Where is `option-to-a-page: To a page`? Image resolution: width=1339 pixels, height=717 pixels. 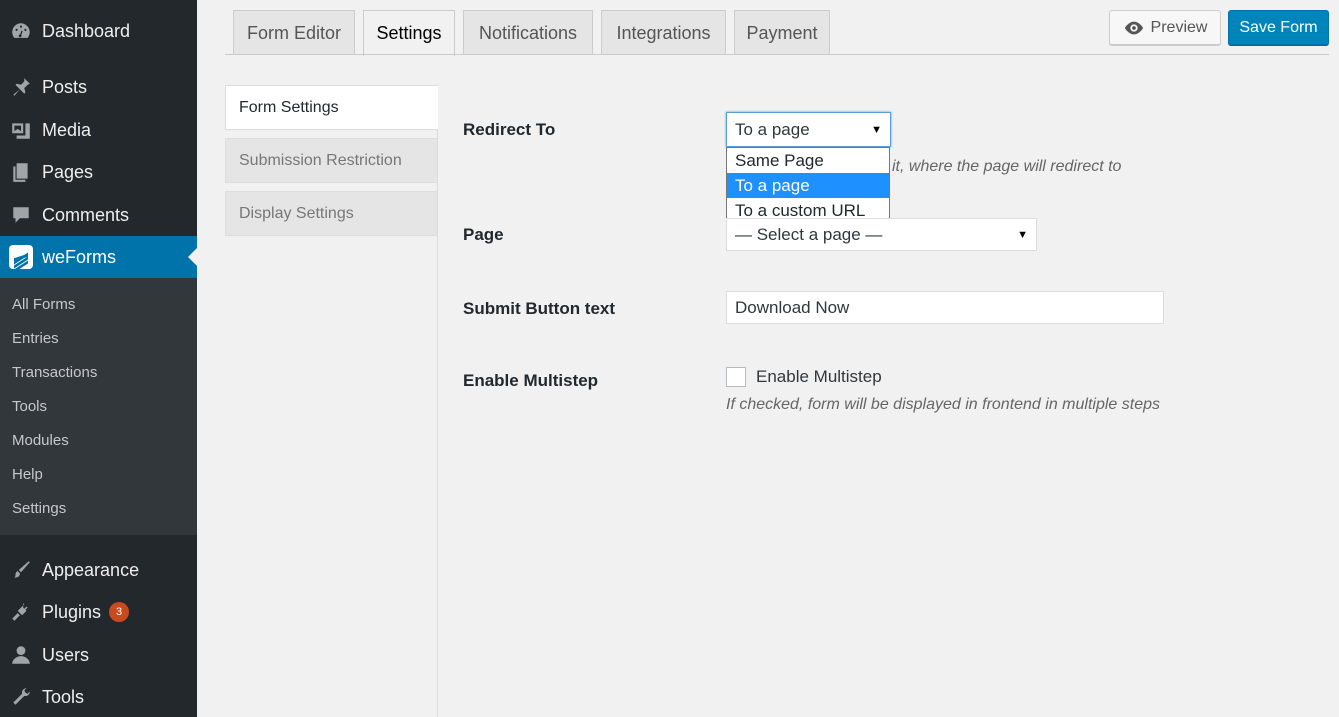
option-to-a-page: To a page is located at coordinates (808, 185).